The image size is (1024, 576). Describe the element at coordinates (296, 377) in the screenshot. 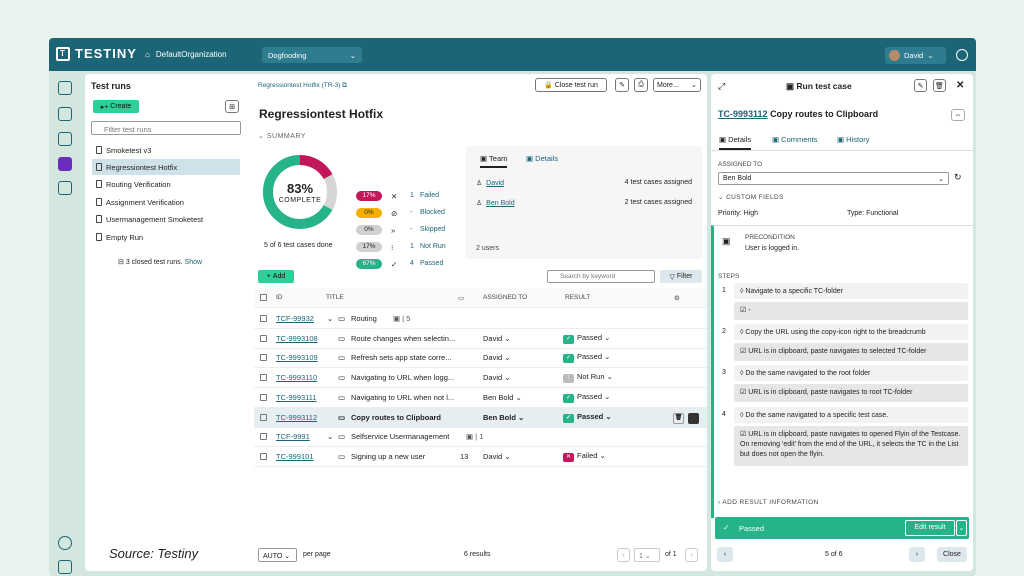

I see `case-id: TC-9993110` at that location.